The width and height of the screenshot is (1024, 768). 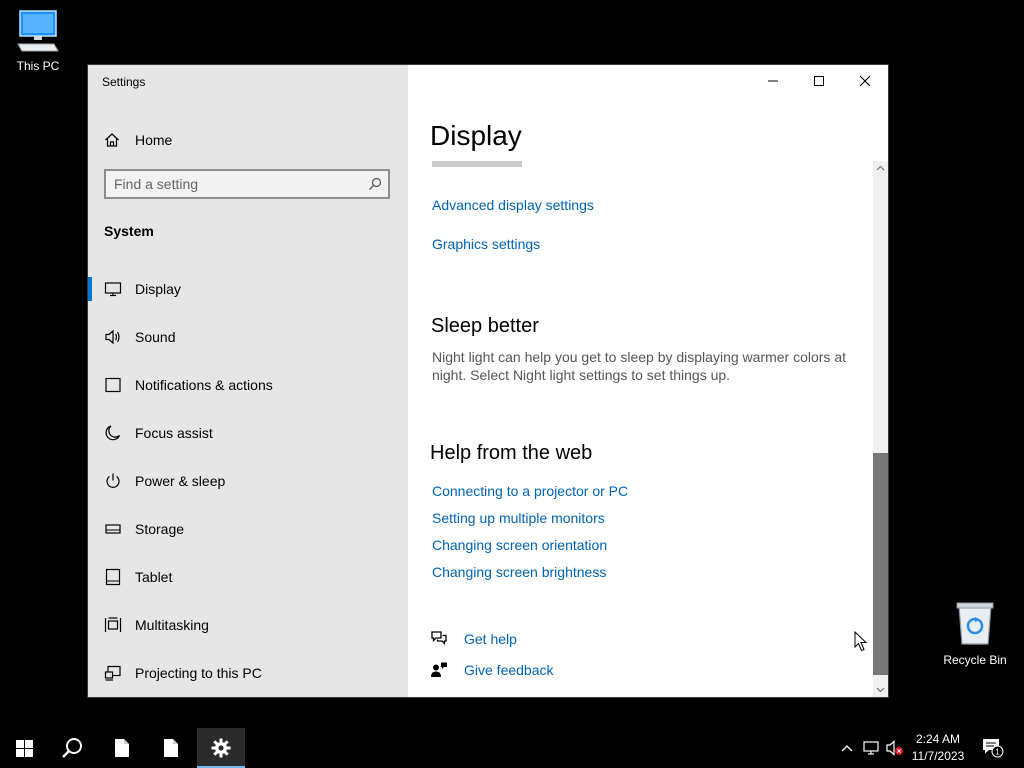 I want to click on multitasking-icon, so click(x=113, y=624).